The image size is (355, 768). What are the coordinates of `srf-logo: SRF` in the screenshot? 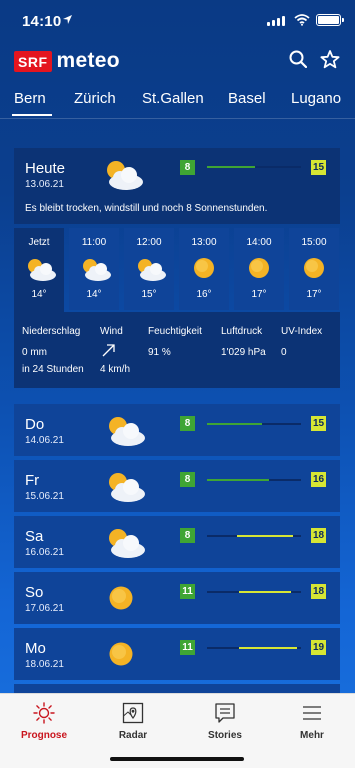 It's located at (33, 61).